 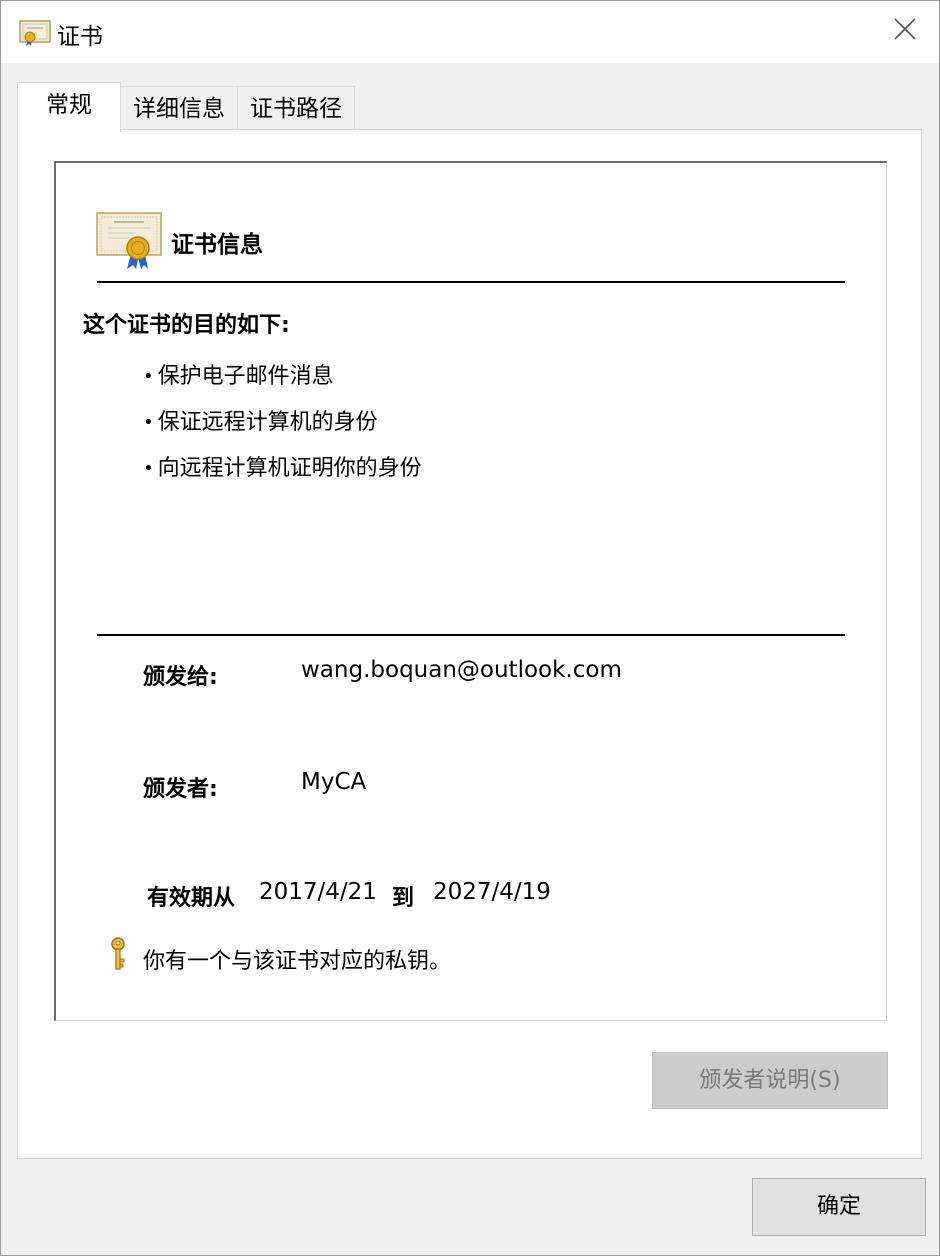 I want to click on purpose-item: • 保护电子邮件消息, so click(x=238, y=374).